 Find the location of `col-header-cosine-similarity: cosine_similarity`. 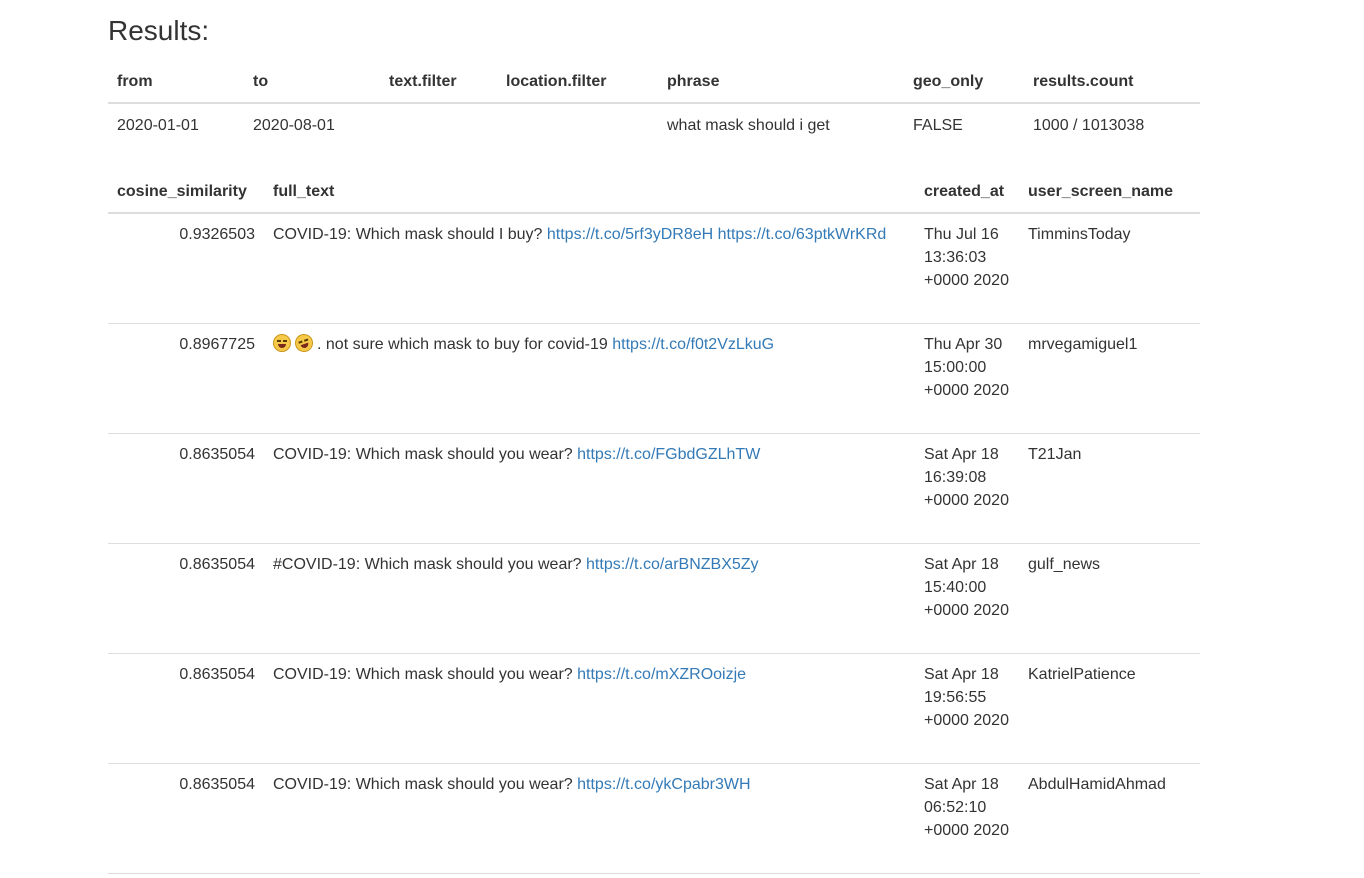

col-header-cosine-similarity: cosine_similarity is located at coordinates (186, 186).